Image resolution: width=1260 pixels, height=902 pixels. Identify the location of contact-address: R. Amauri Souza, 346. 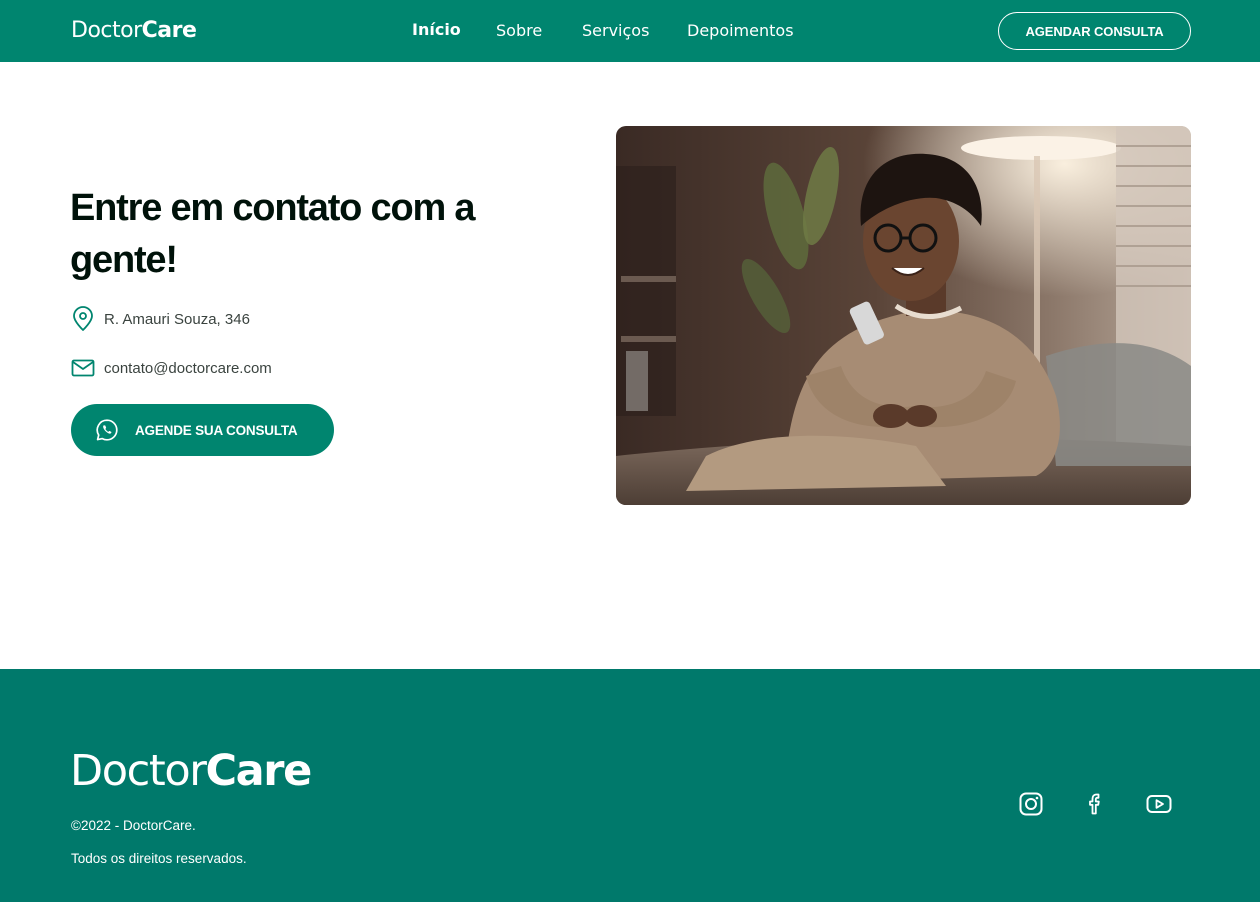
(160, 319).